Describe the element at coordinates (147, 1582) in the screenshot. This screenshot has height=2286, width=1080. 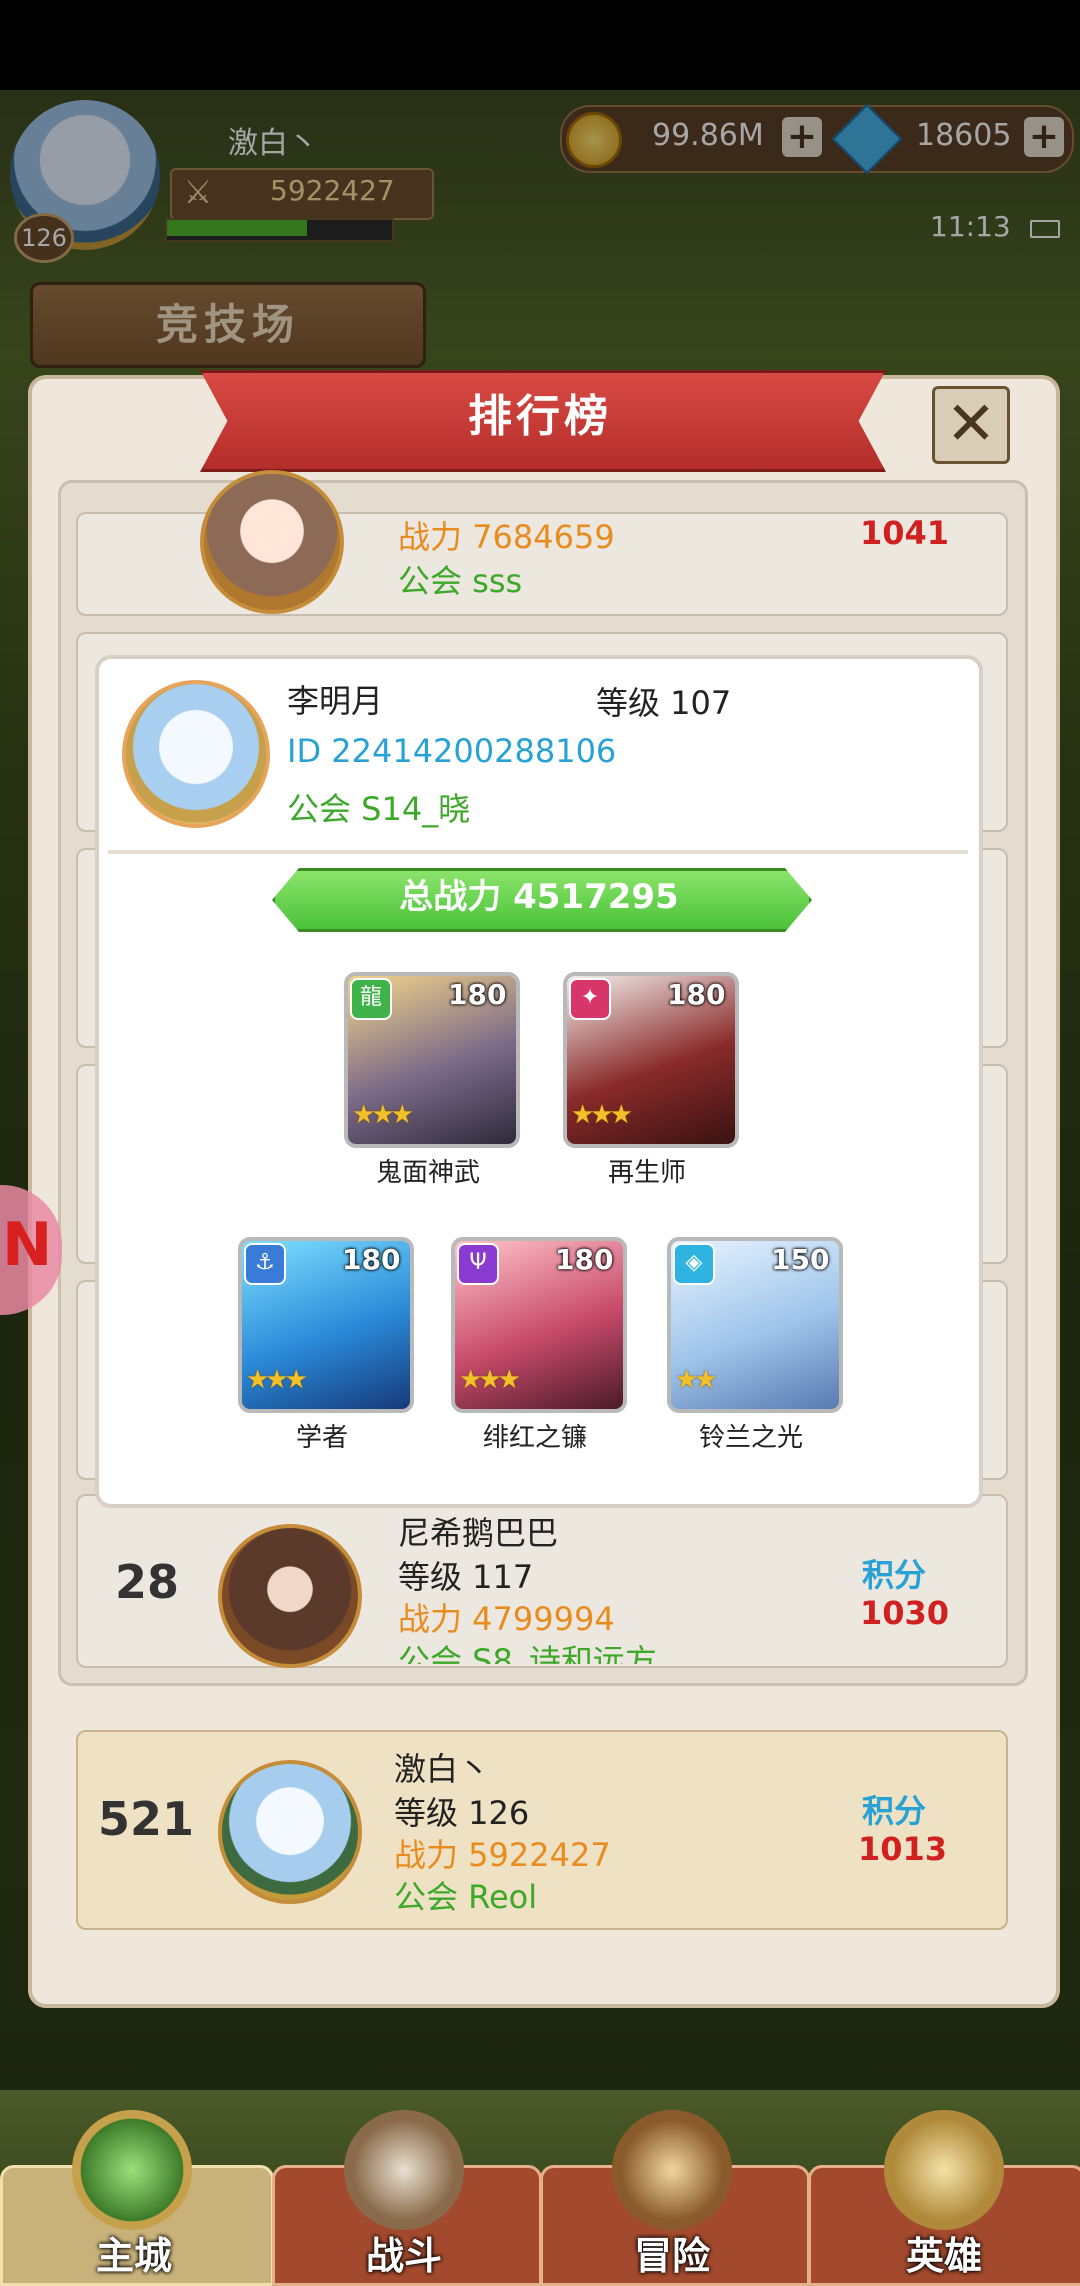
I see `row-rank: 28` at that location.